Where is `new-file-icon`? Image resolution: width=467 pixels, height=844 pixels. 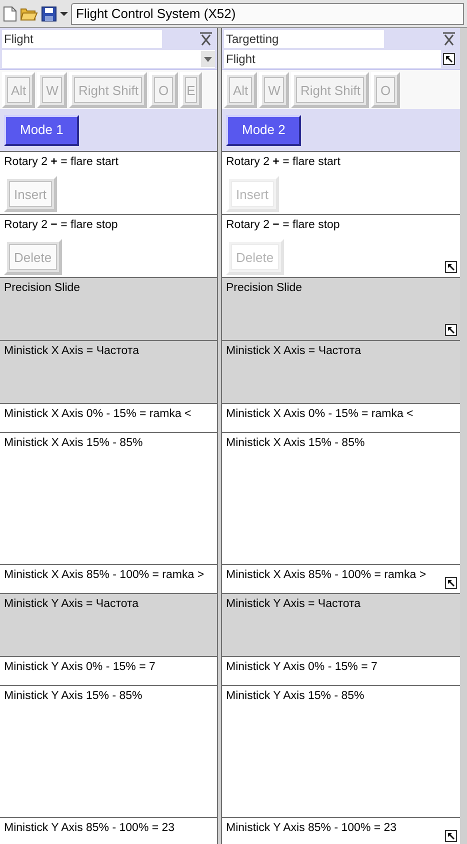
new-file-icon is located at coordinates (10, 14).